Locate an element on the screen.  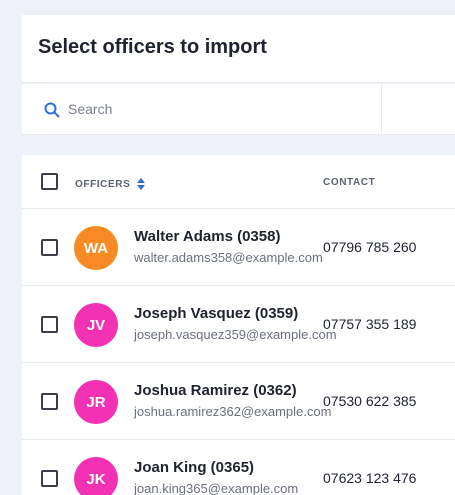
officer-email: joseph.vasquez359@example.com is located at coordinates (235, 334).